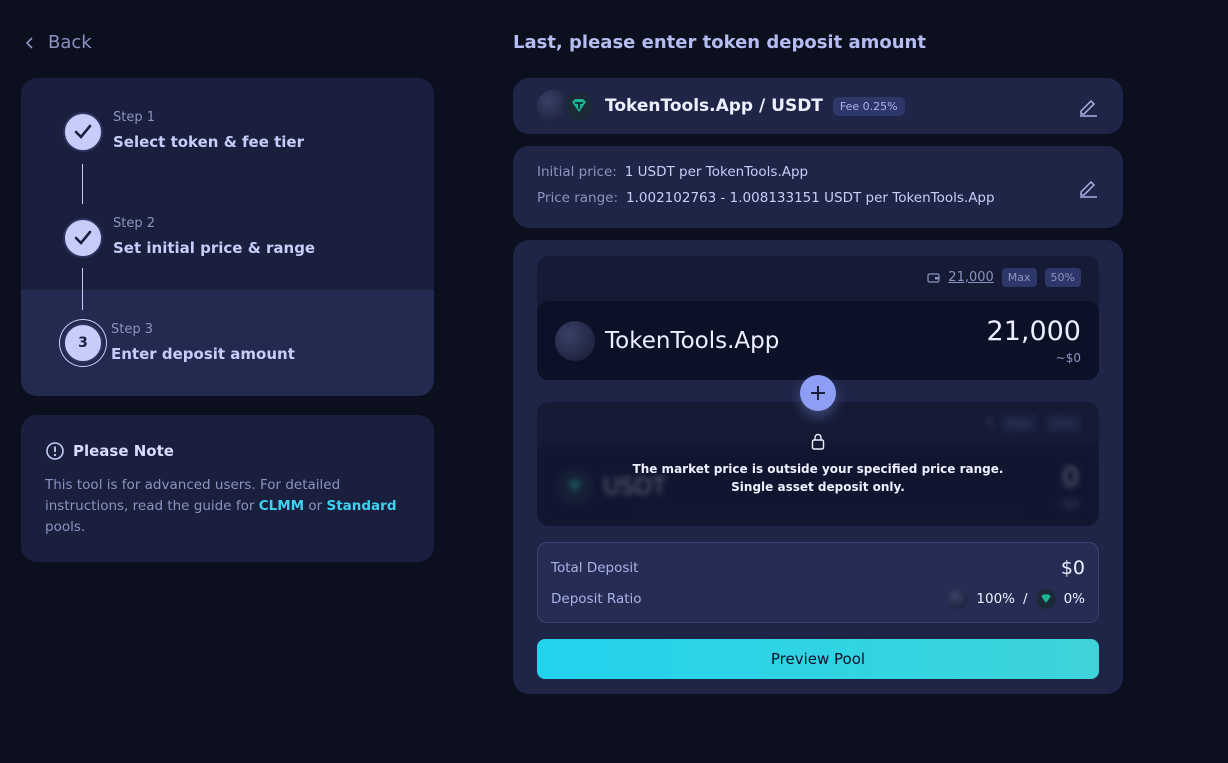 This screenshot has height=763, width=1228. What do you see at coordinates (83, 132) in the screenshot?
I see `step-1-check-icon` at bounding box center [83, 132].